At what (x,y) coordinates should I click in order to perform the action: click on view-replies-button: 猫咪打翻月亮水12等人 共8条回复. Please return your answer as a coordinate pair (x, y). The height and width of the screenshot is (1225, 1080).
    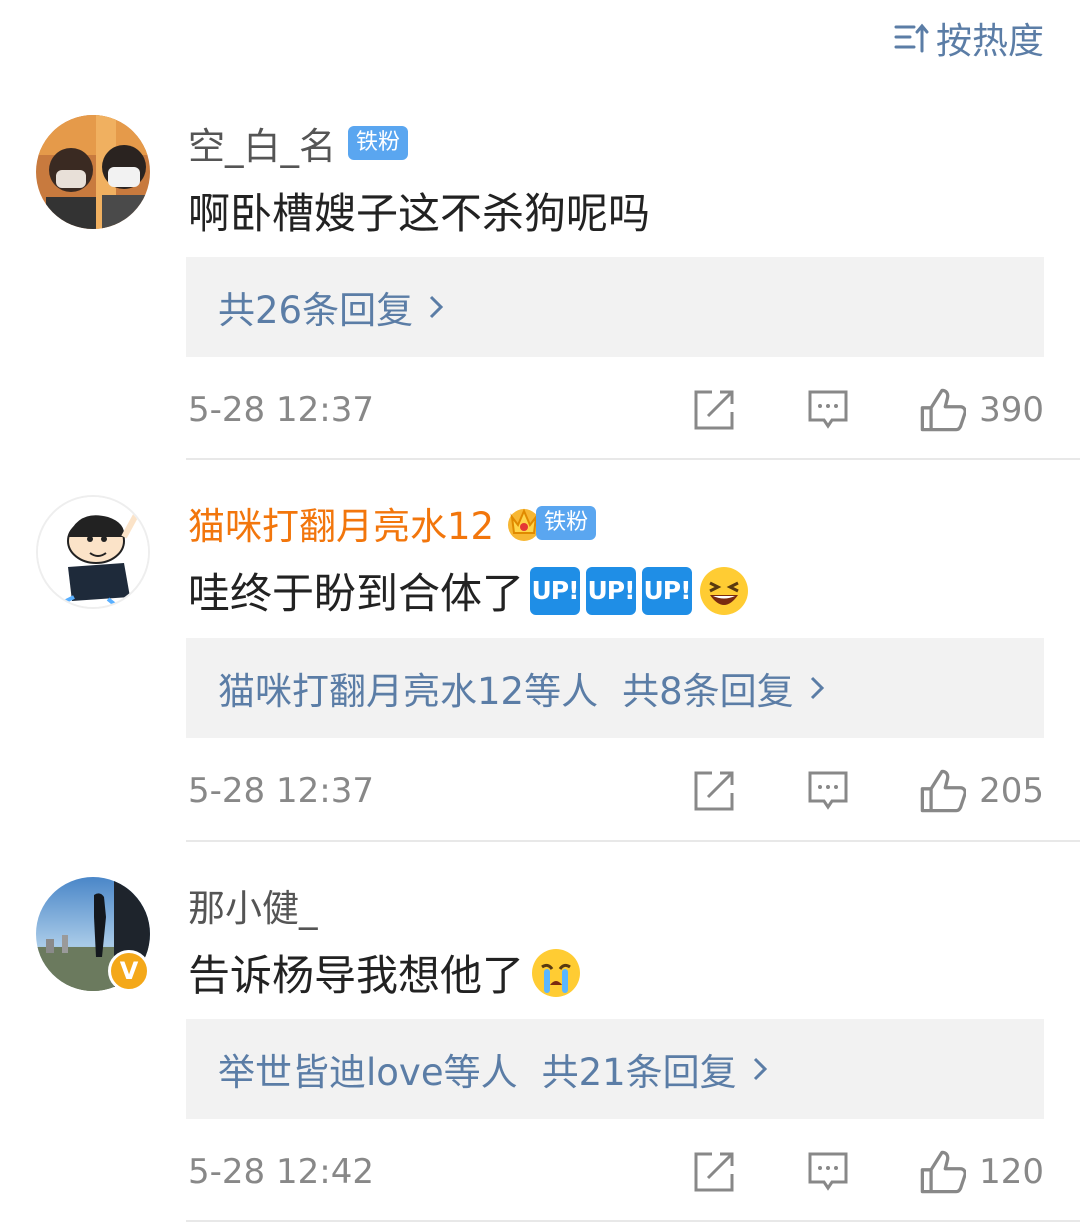
    Looking at the image, I should click on (615, 688).